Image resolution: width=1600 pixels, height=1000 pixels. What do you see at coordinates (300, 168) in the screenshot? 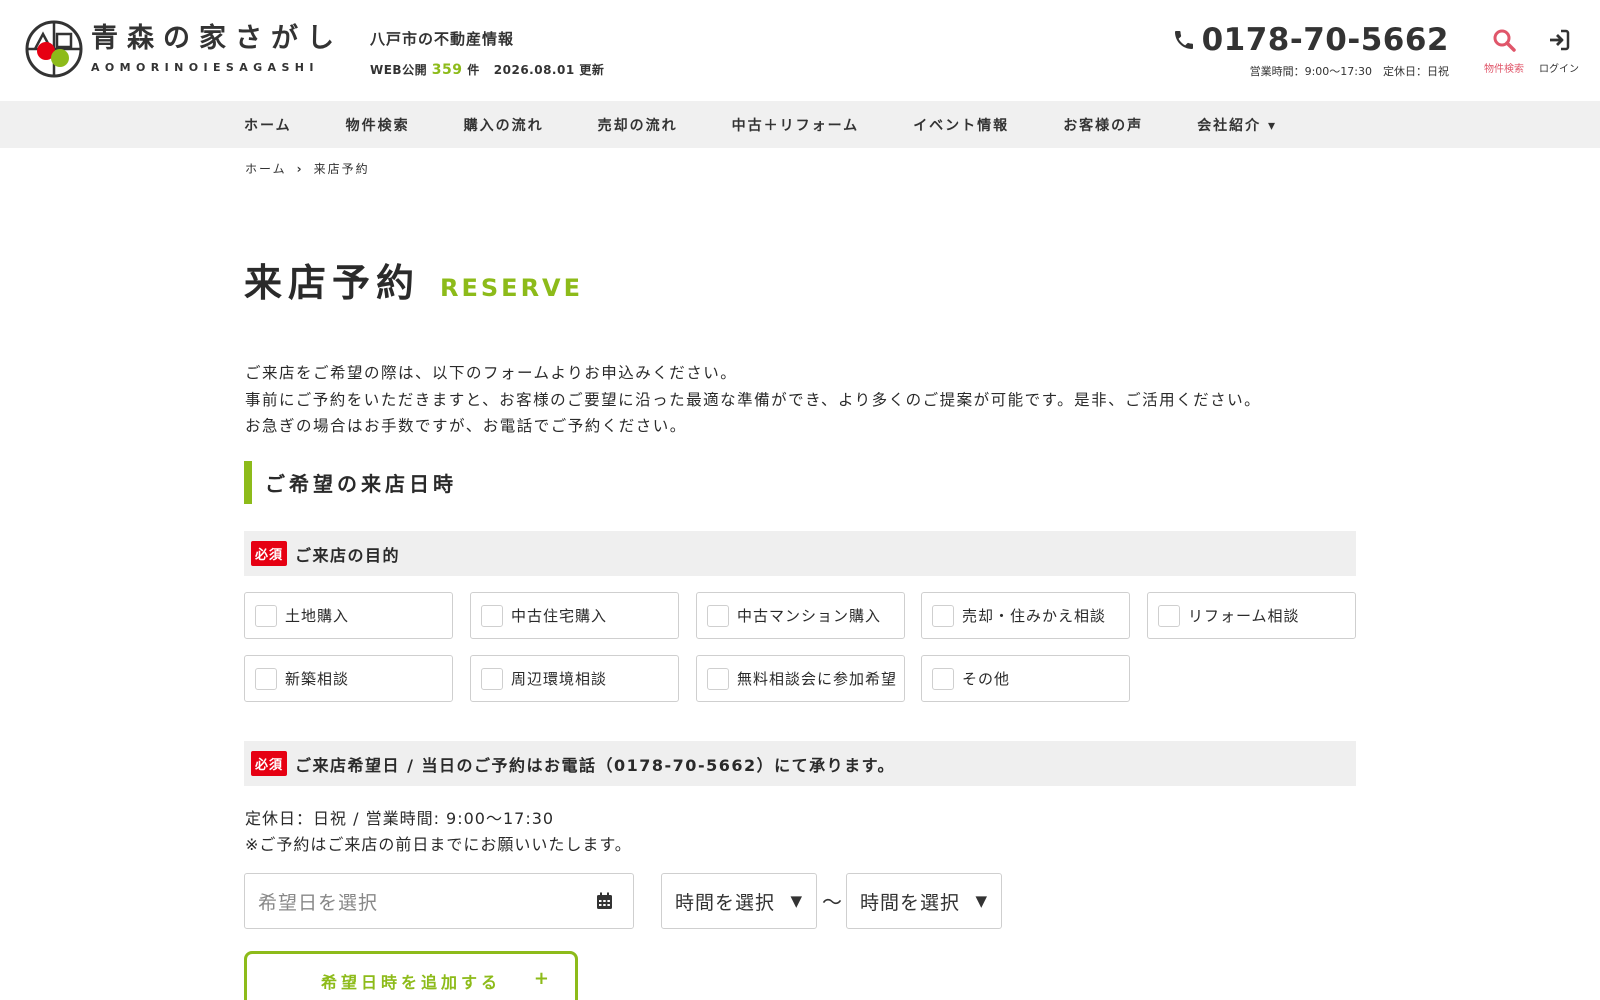
I see `chevron-right-icon: ›` at bounding box center [300, 168].